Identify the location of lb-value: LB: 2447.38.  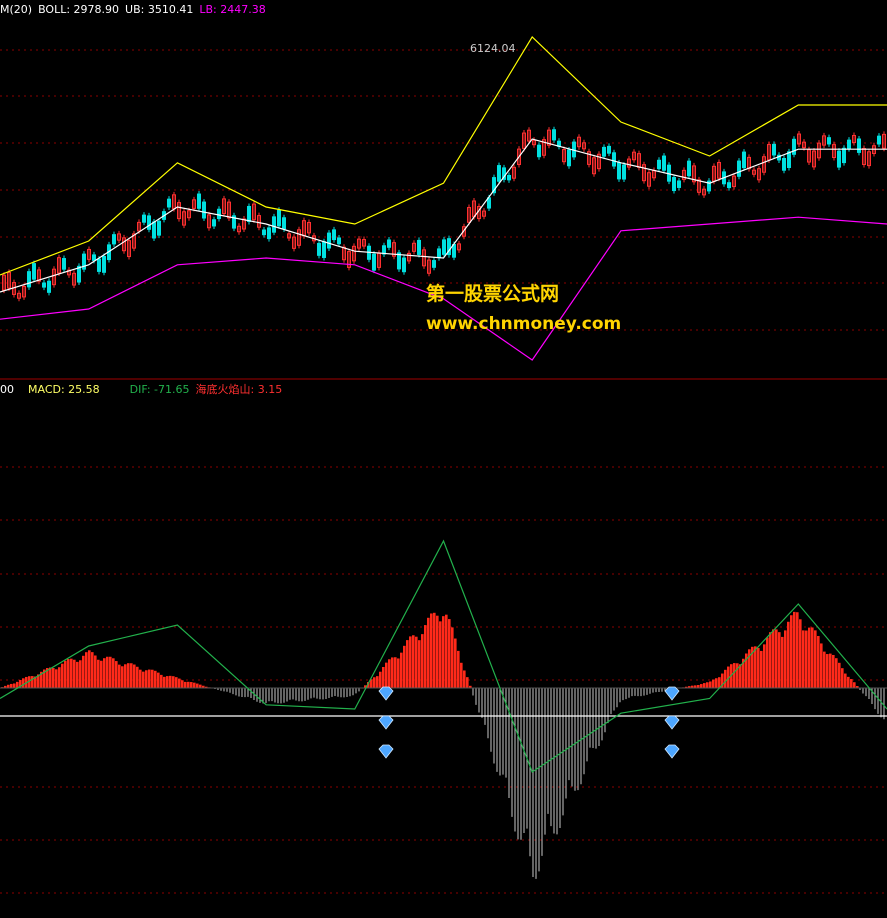
(232, 9).